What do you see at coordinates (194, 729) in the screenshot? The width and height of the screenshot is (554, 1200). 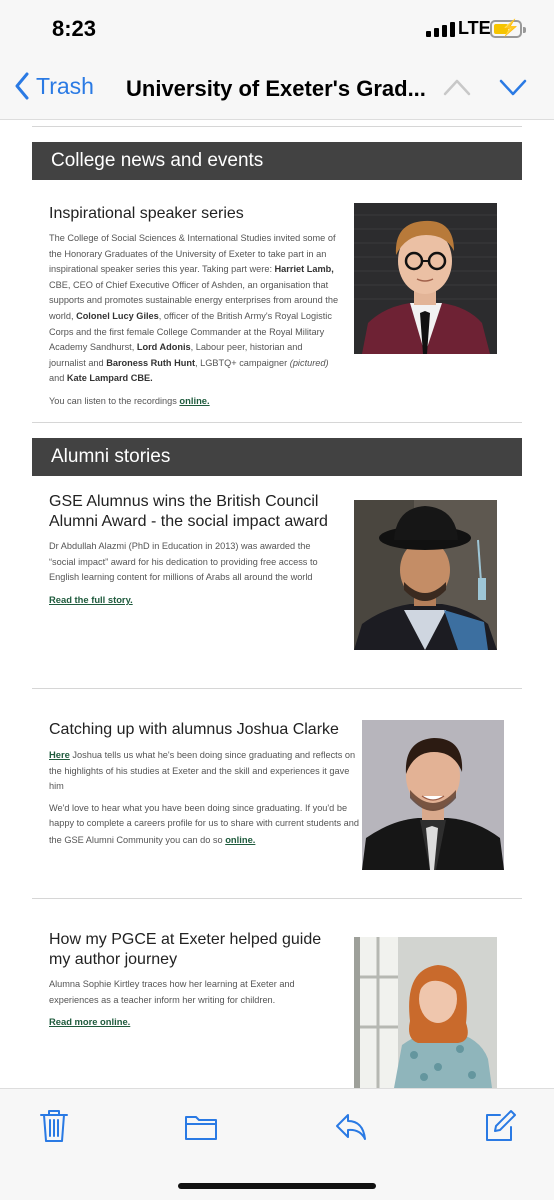 I see `article-title: Catching up with alumnus Joshua Clarke` at bounding box center [194, 729].